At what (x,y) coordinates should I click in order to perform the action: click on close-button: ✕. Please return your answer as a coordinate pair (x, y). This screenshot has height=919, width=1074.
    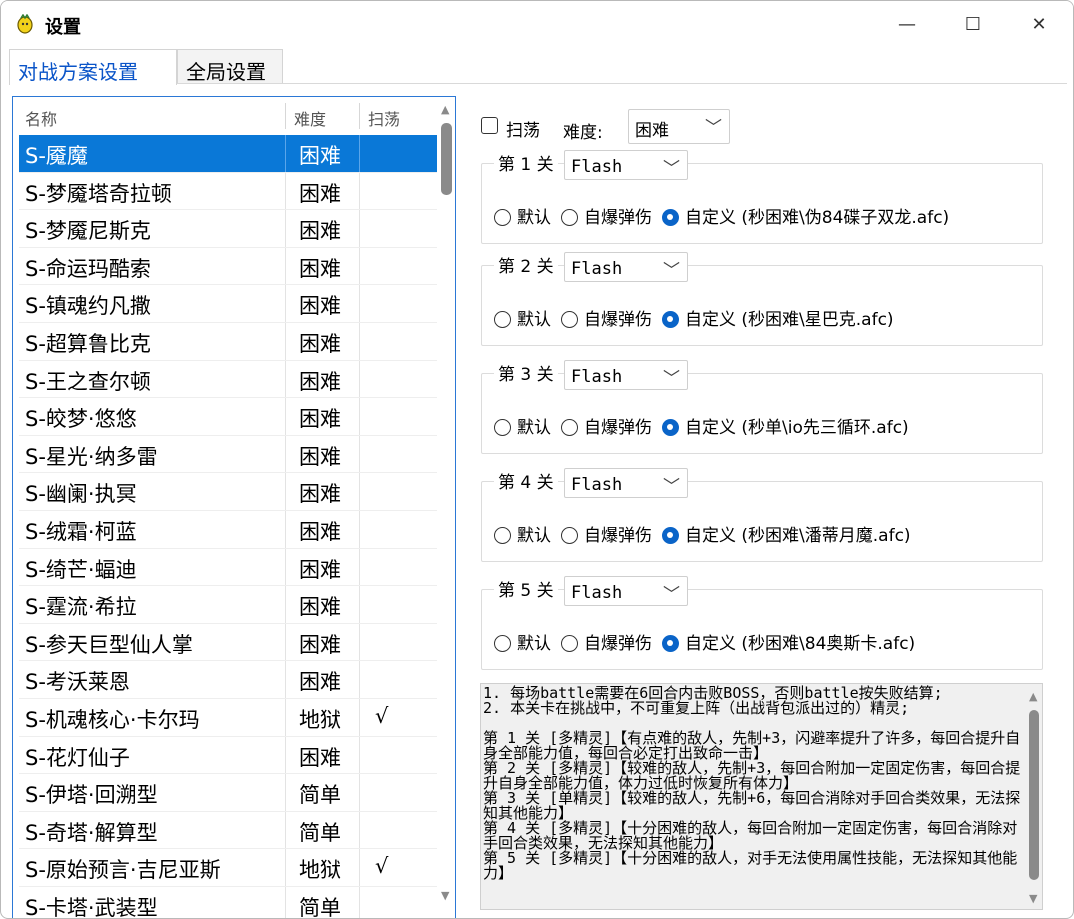
    Looking at the image, I should click on (1039, 24).